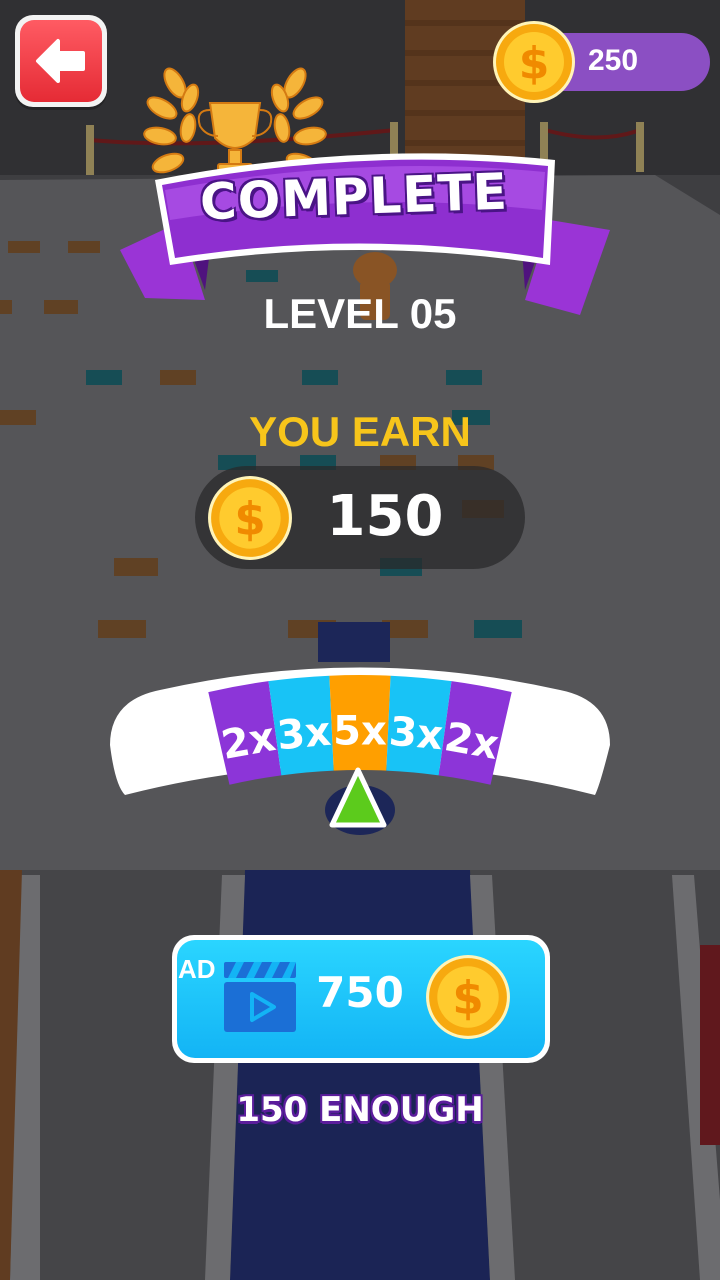 The width and height of the screenshot is (720, 1280). Describe the element at coordinates (360, 1110) in the screenshot. I see `skip-enough-link: 150 ENOUGH` at that location.